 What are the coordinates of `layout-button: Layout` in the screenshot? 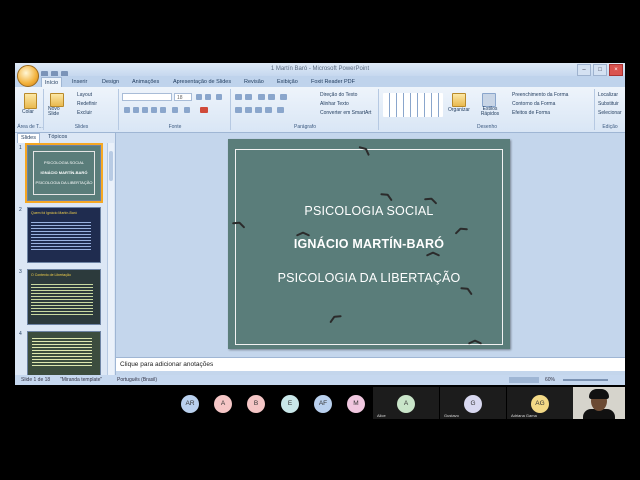 It's located at (84, 95).